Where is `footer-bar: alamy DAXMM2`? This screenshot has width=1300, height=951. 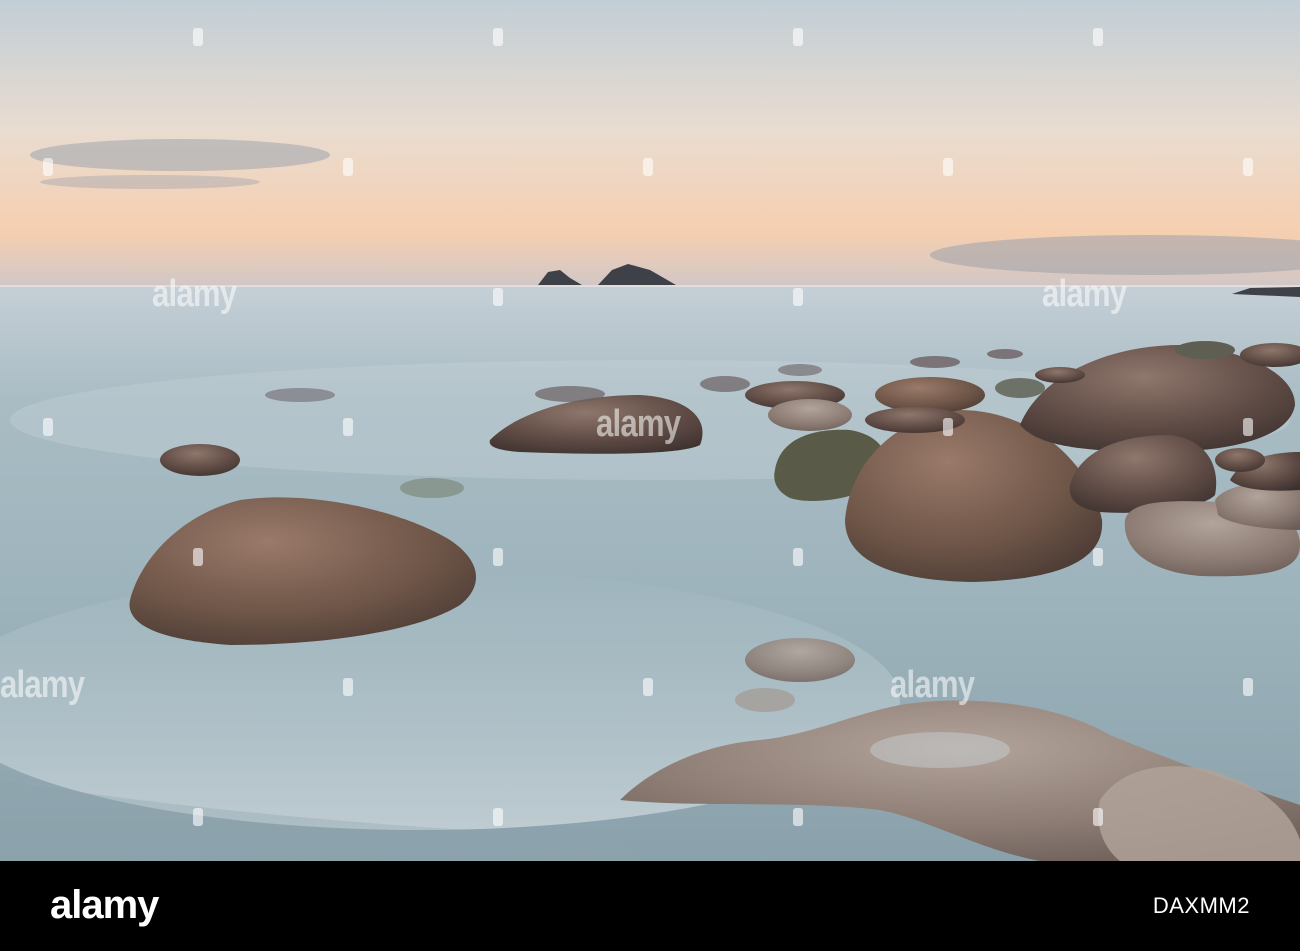 footer-bar: alamy DAXMM2 is located at coordinates (650, 906).